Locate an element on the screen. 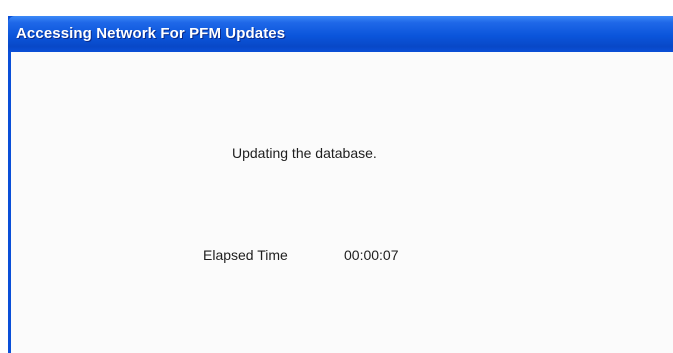 The image size is (673, 353). window-title: Accessing Network For PFM Updates is located at coordinates (151, 33).